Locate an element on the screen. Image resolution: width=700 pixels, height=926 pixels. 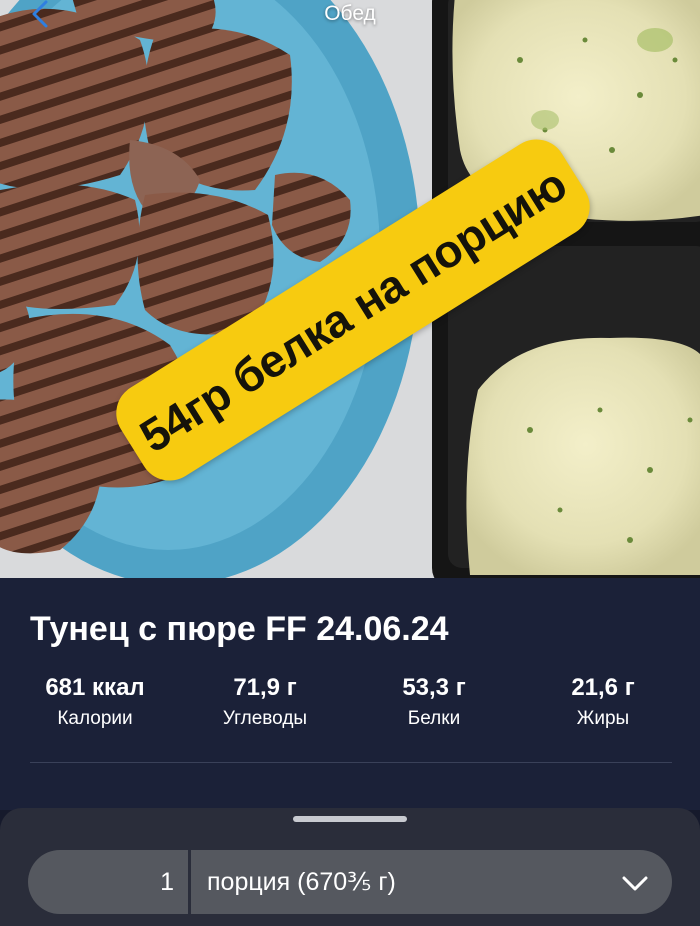
nutrient-carbs: 71,9 г Углеводы is located at coordinates (265, 702).